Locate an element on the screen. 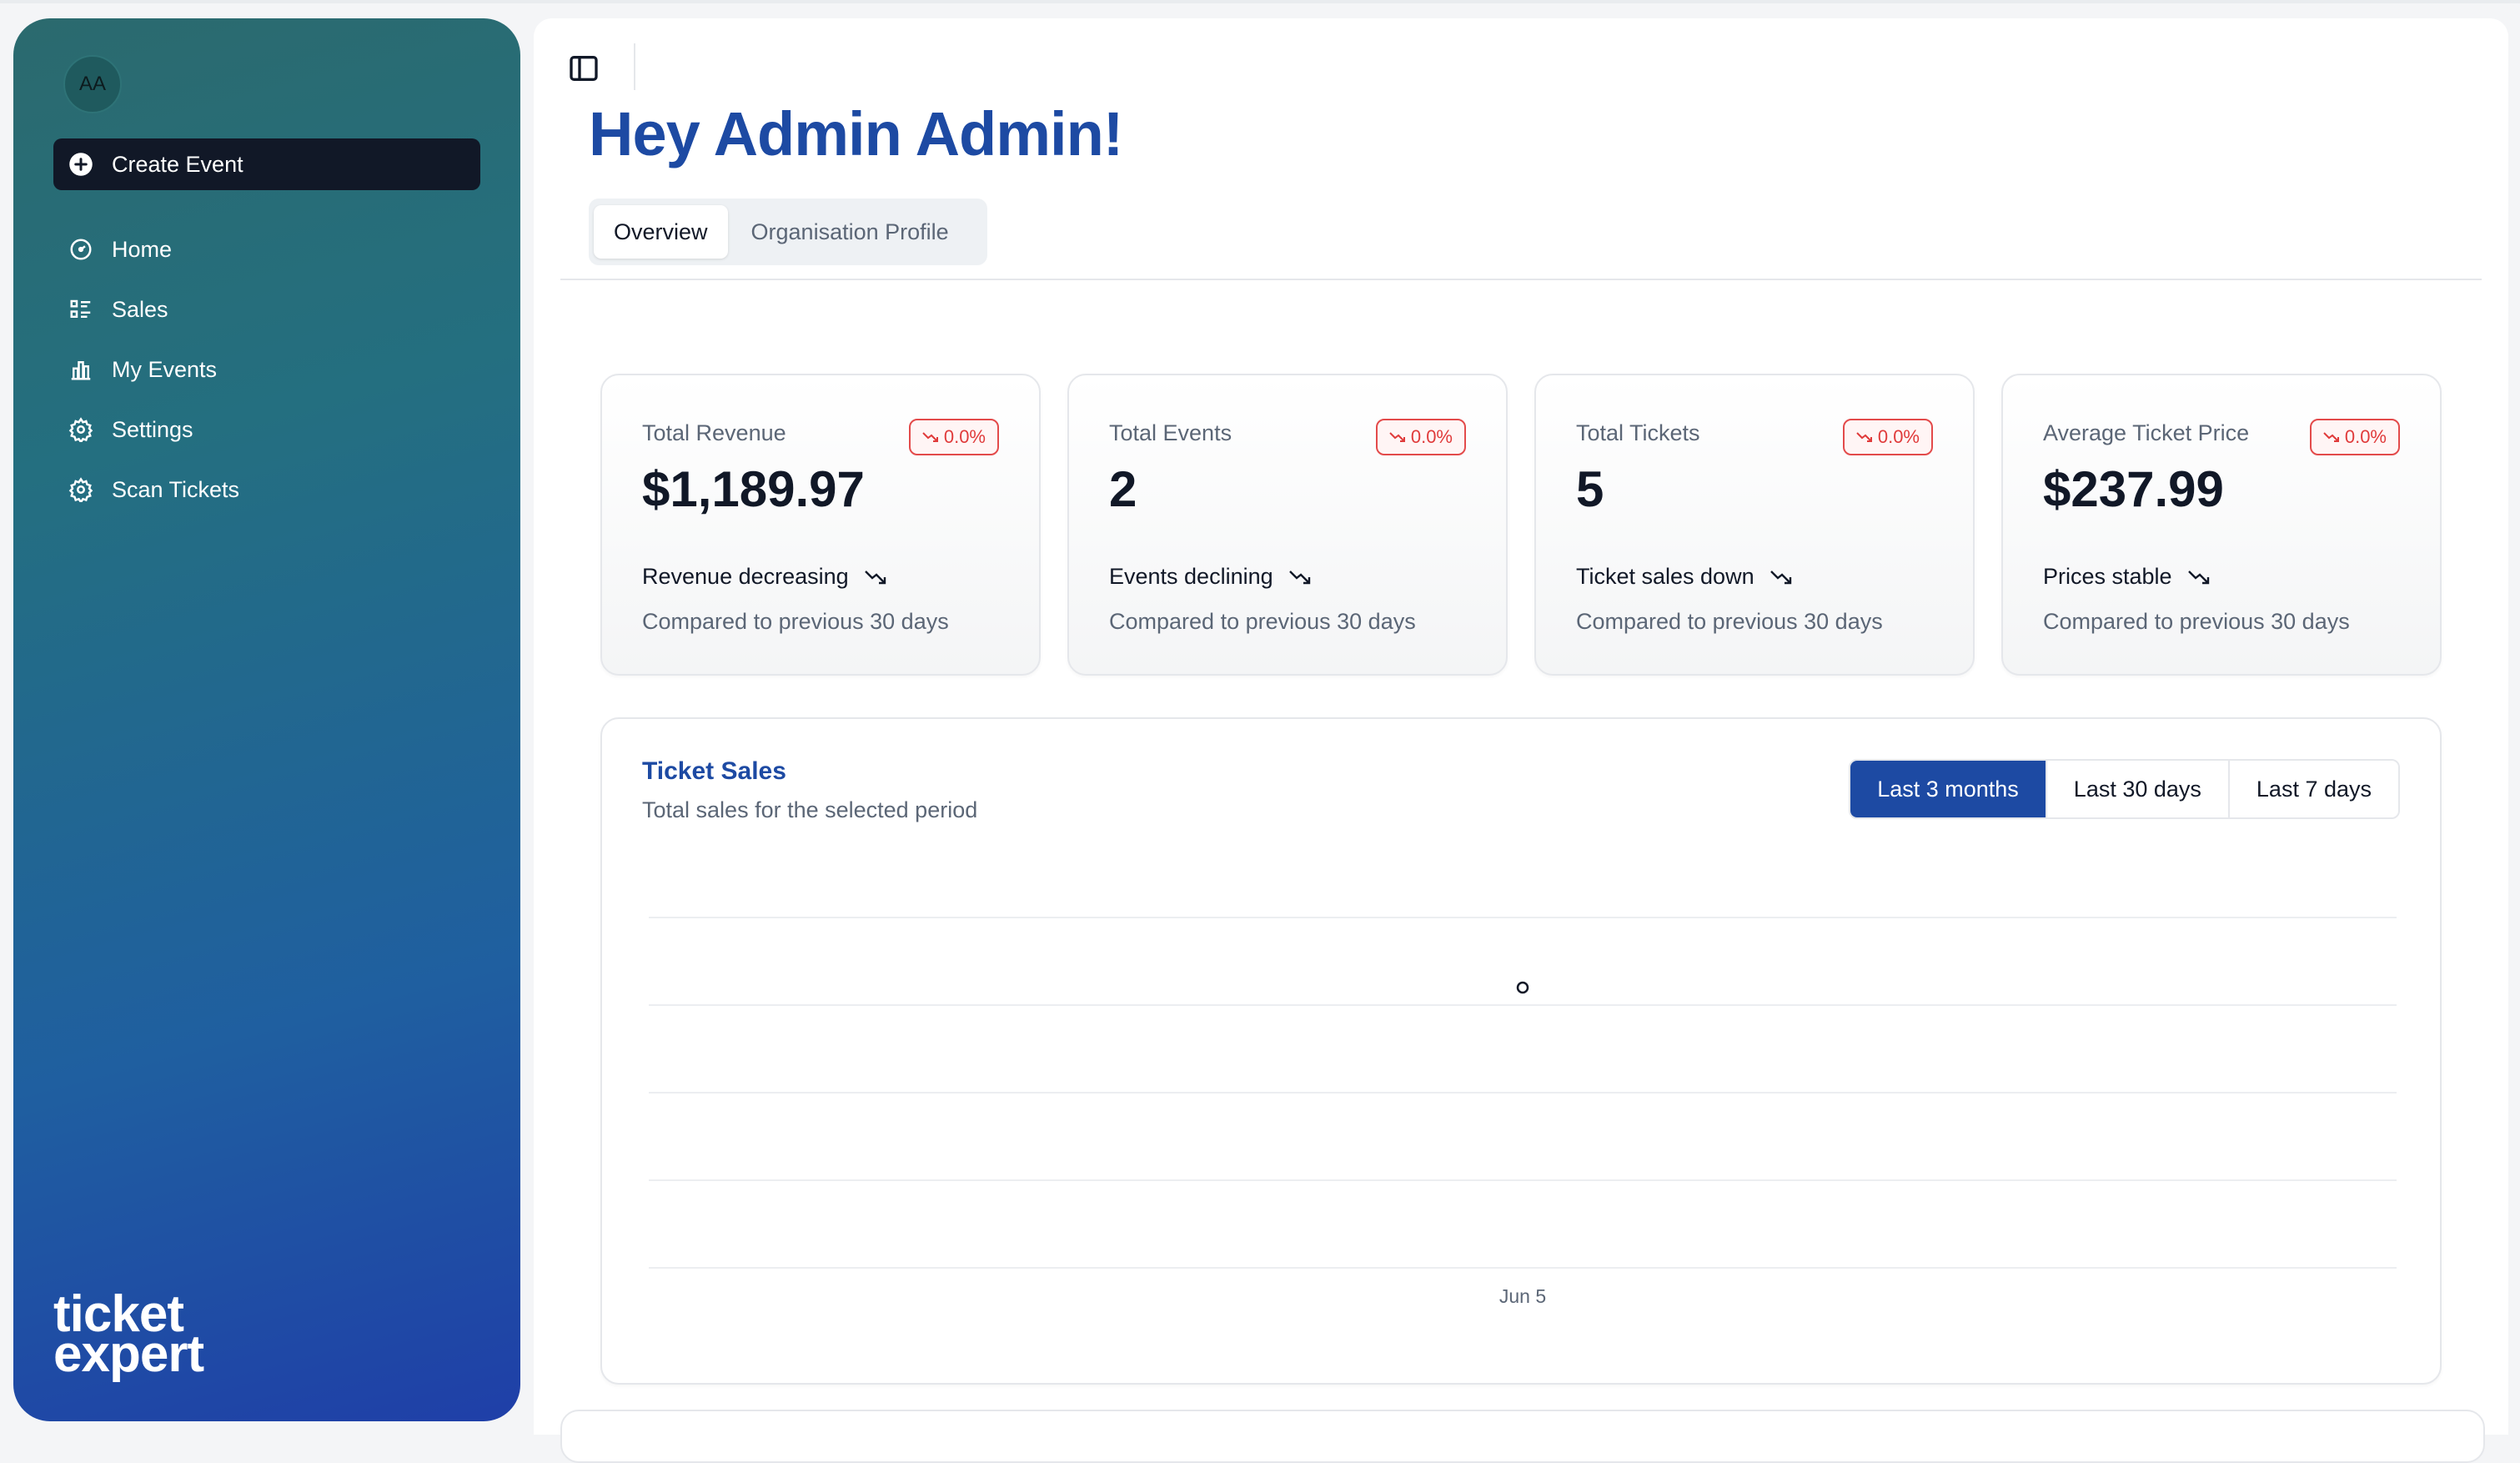  stat-trend: Events declining is located at coordinates (1210, 577).